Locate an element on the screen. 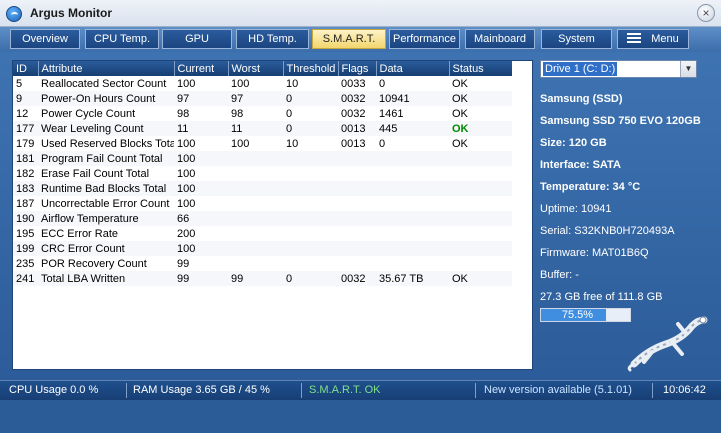 This screenshot has height=433, width=721. table-row: 177 Wear Leveling Count 11 11 0 0013 445 OK is located at coordinates (262, 128).